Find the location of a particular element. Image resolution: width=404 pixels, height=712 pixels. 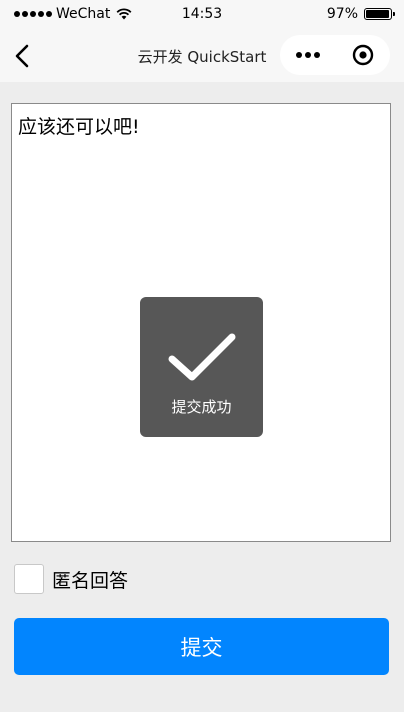

close-mini-program-button is located at coordinates (362, 55).